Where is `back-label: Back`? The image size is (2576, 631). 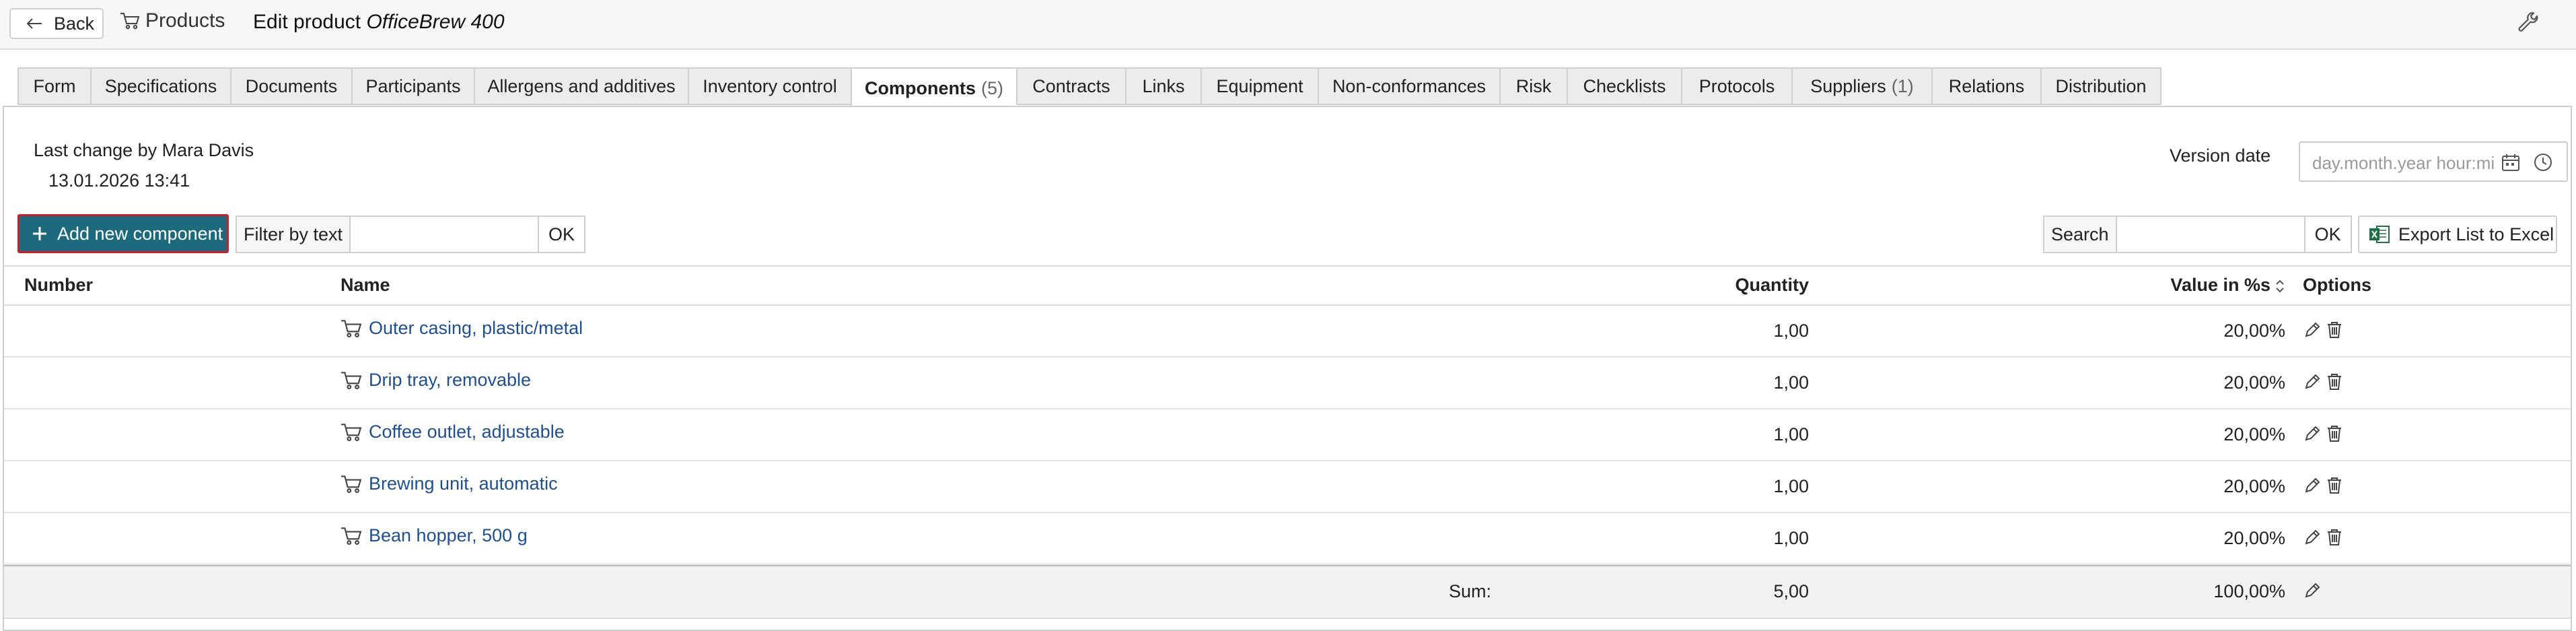 back-label: Back is located at coordinates (74, 24).